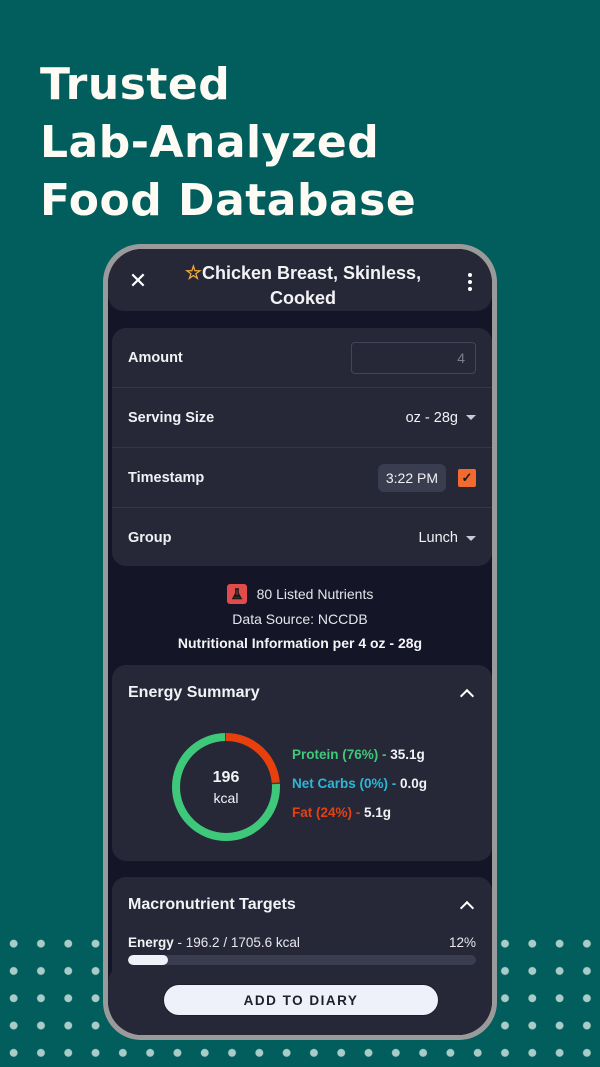 This screenshot has width=600, height=1067. Describe the element at coordinates (431, 417) in the screenshot. I see `serving-size-value: oz - 28g` at that location.